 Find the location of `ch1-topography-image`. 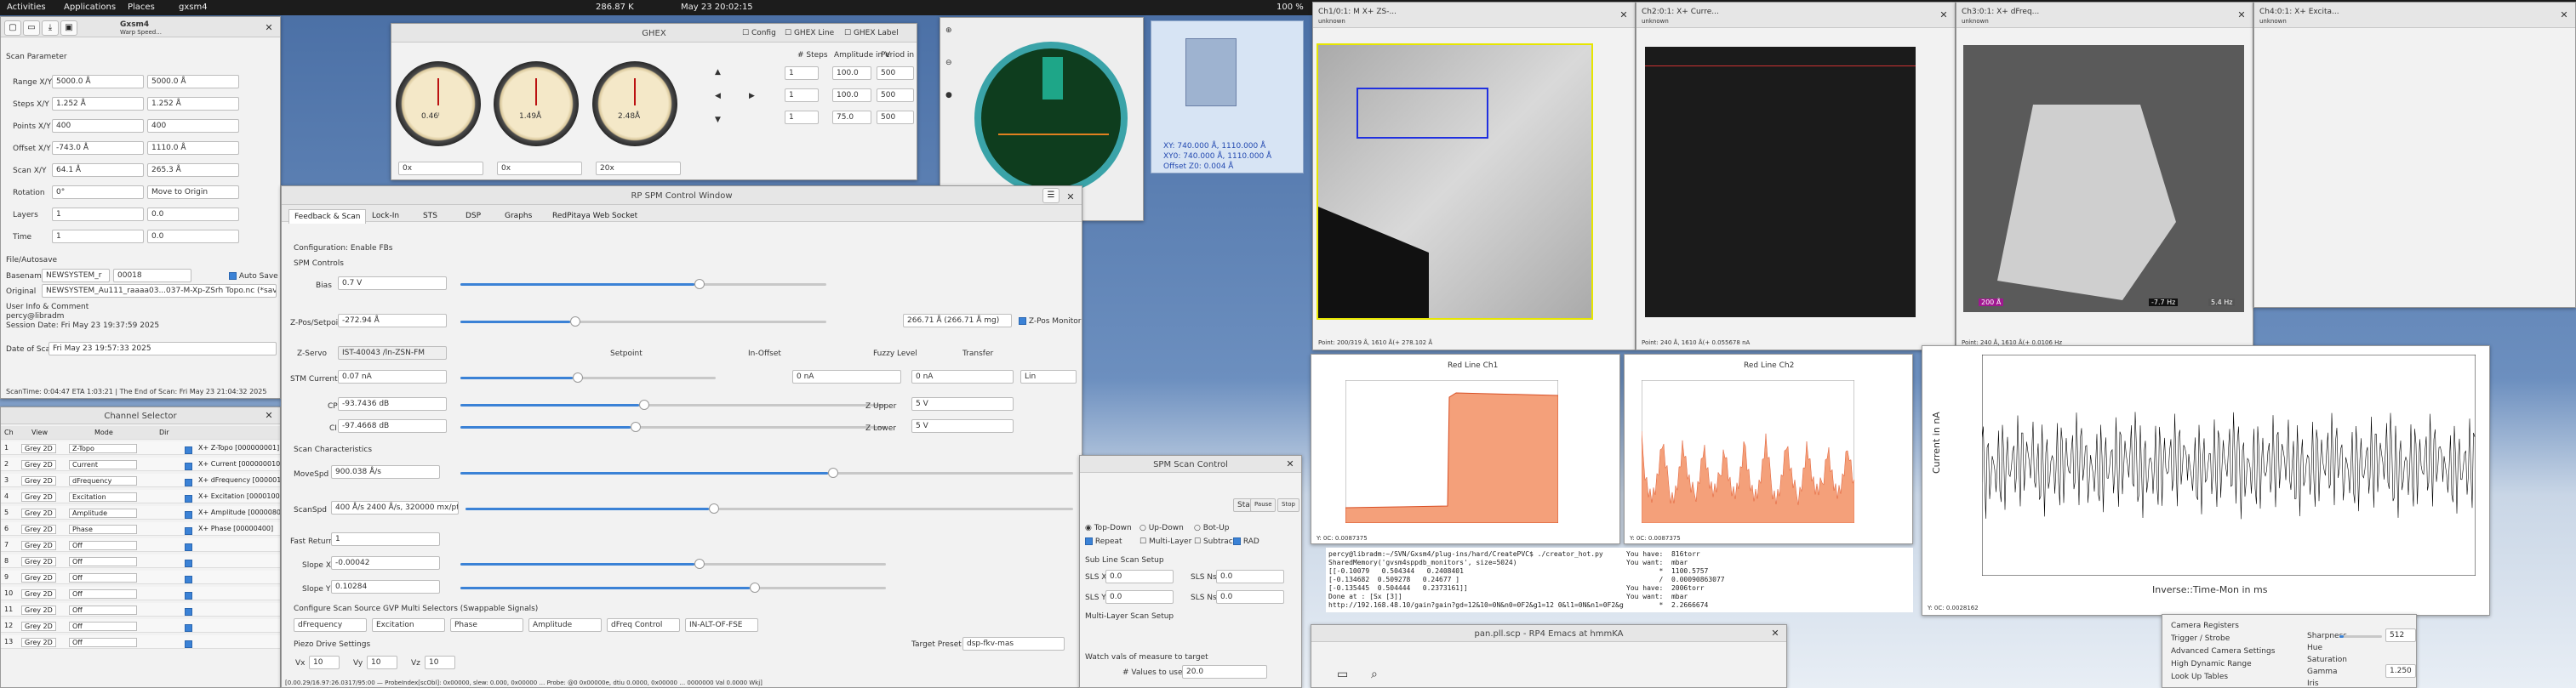

ch1-topography-image is located at coordinates (1455, 181).